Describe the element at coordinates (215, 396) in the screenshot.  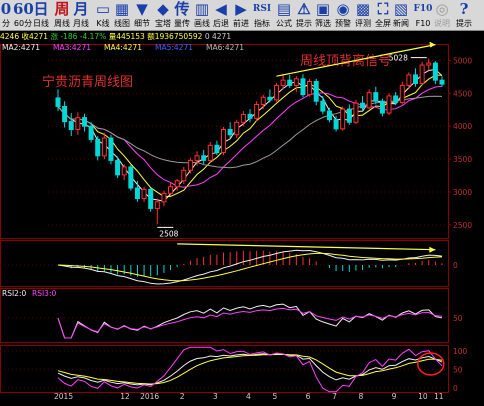
I see `x-tick-label-4: 3` at that location.